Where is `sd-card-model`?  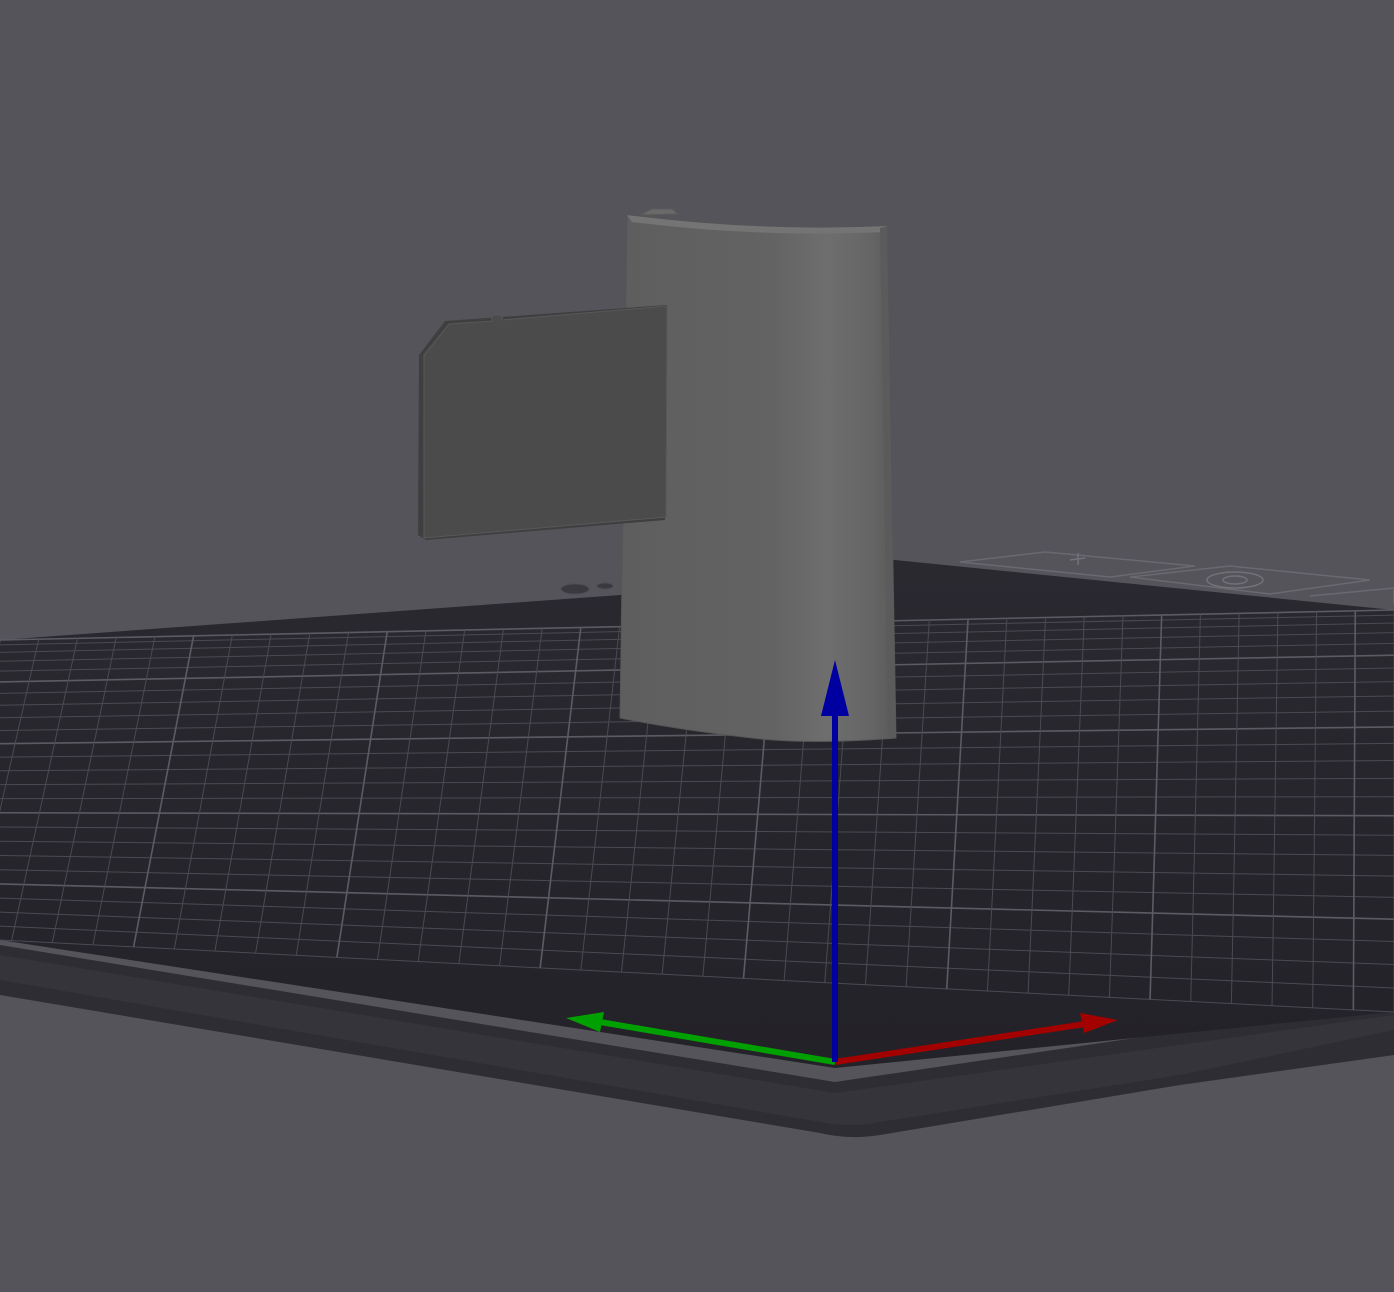 sd-card-model is located at coordinates (543, 422).